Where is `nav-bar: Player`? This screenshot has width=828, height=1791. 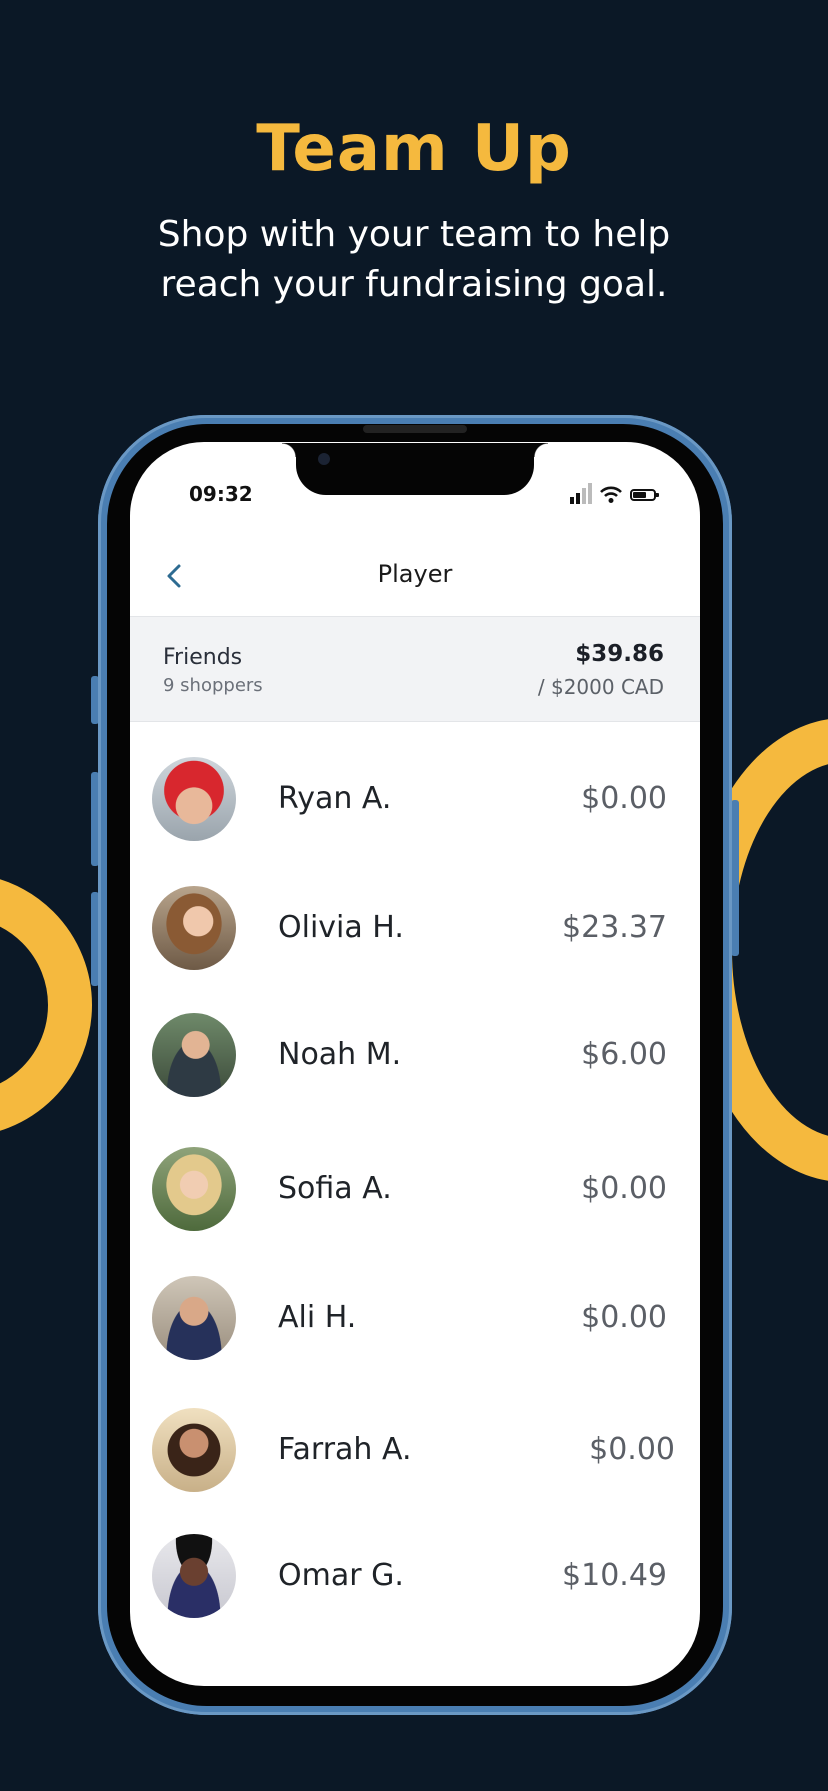 nav-bar: Player is located at coordinates (415, 576).